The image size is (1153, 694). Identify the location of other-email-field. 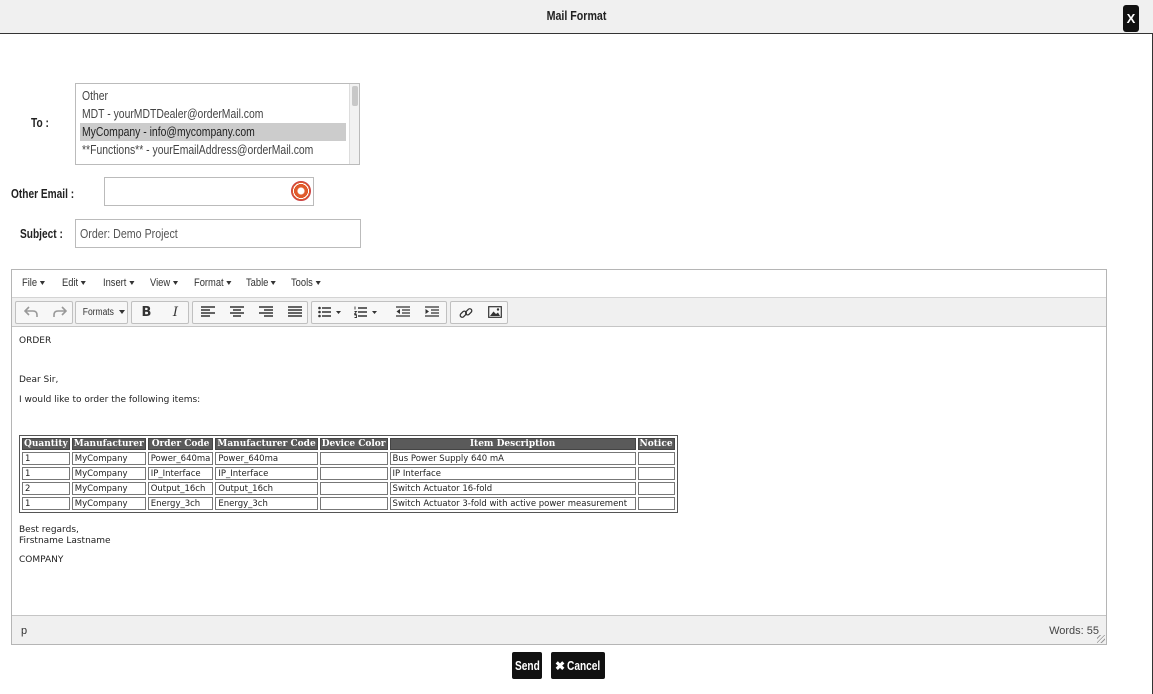
(209, 191).